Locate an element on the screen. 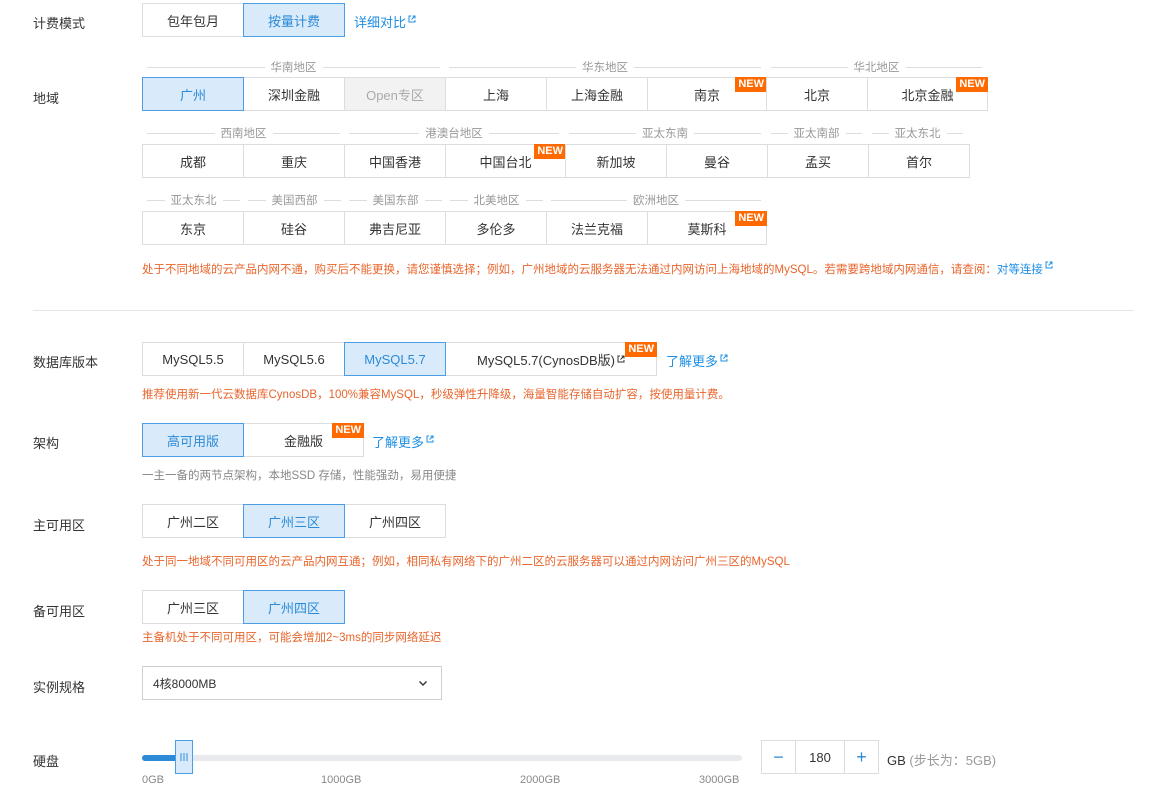 The height and width of the screenshot is (790, 1175). region-singapore-button: 新加坡 is located at coordinates (616, 161).